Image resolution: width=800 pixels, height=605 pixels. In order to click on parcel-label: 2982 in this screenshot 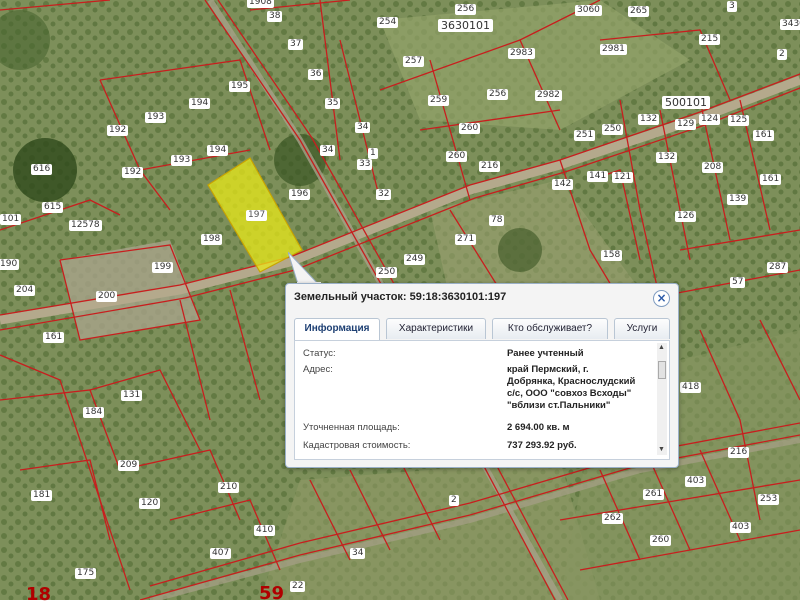, I will do `click(548, 95)`.